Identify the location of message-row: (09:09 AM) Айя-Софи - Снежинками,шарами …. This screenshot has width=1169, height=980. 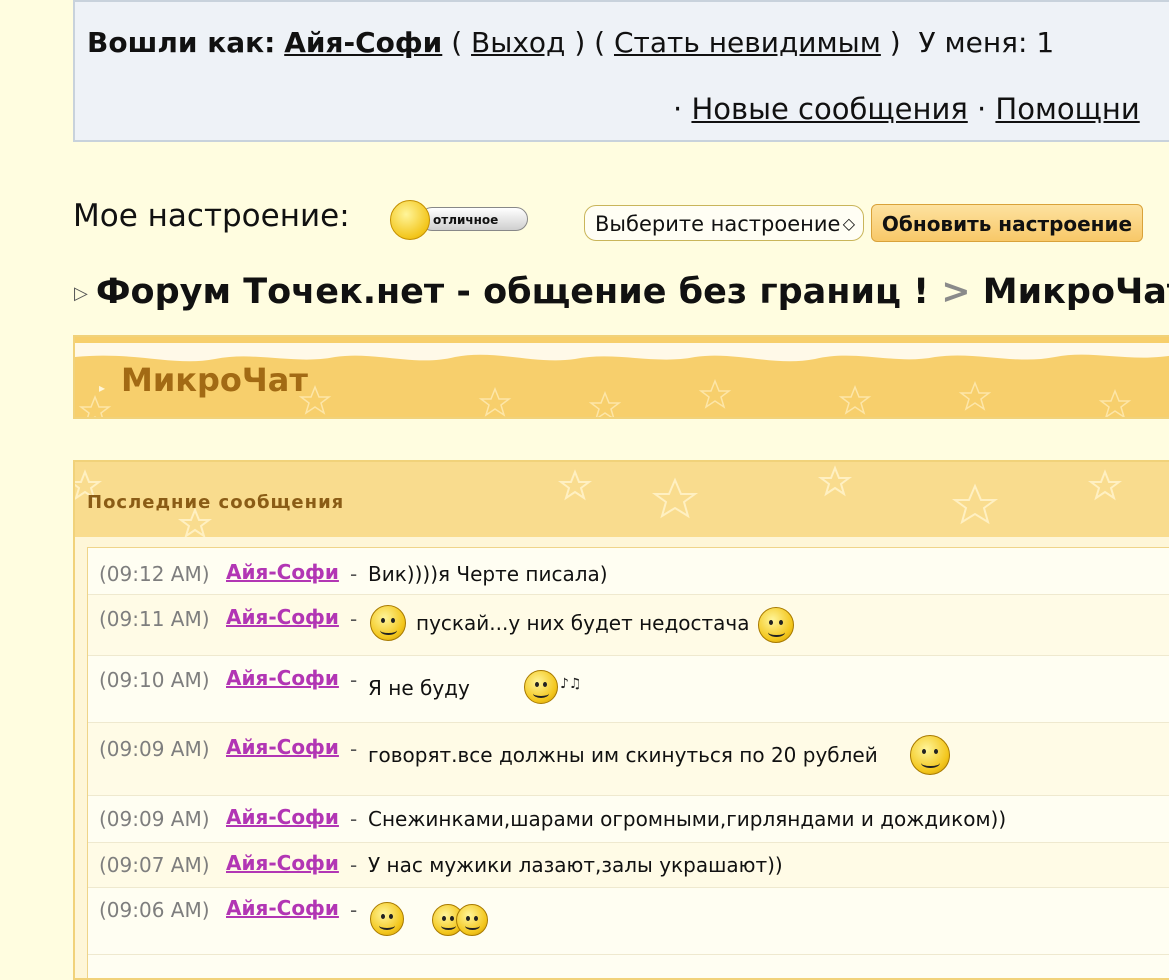
(628, 819).